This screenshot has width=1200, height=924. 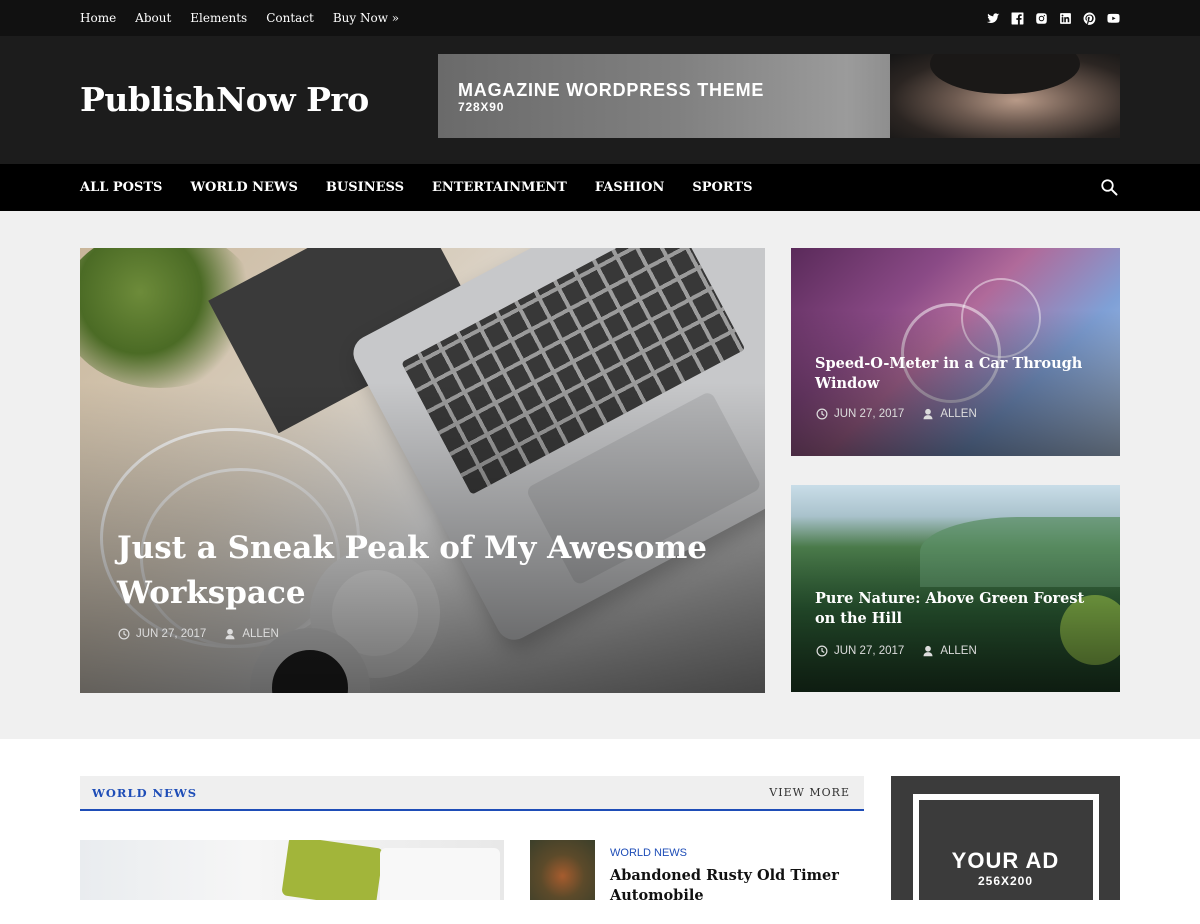 What do you see at coordinates (1017, 18) in the screenshot?
I see `facebook-icon` at bounding box center [1017, 18].